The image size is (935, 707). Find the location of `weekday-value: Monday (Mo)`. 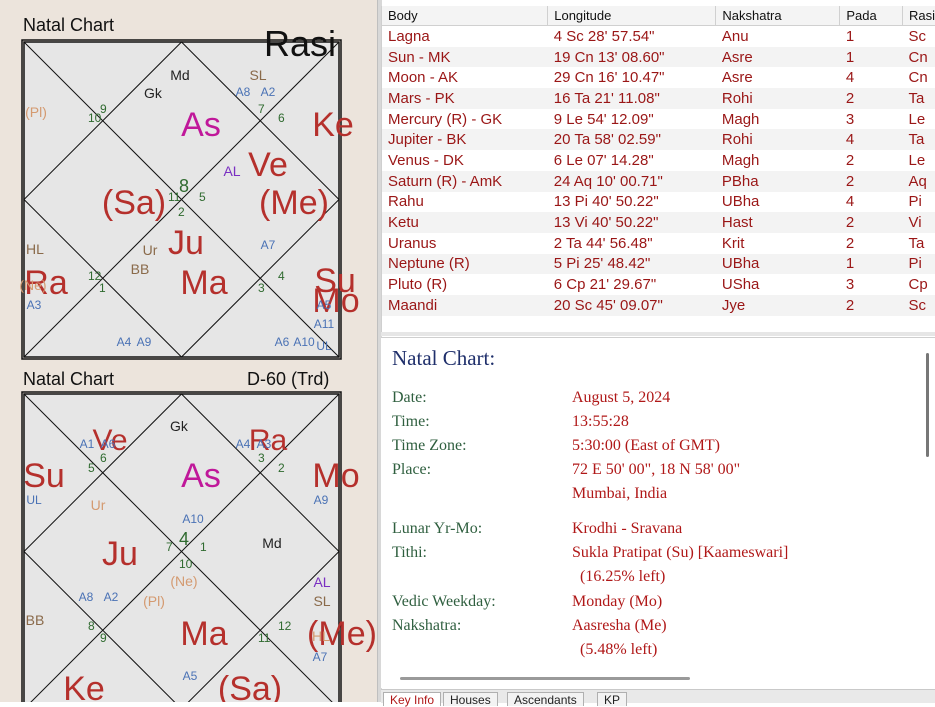

weekday-value: Monday (Mo) is located at coordinates (617, 601).